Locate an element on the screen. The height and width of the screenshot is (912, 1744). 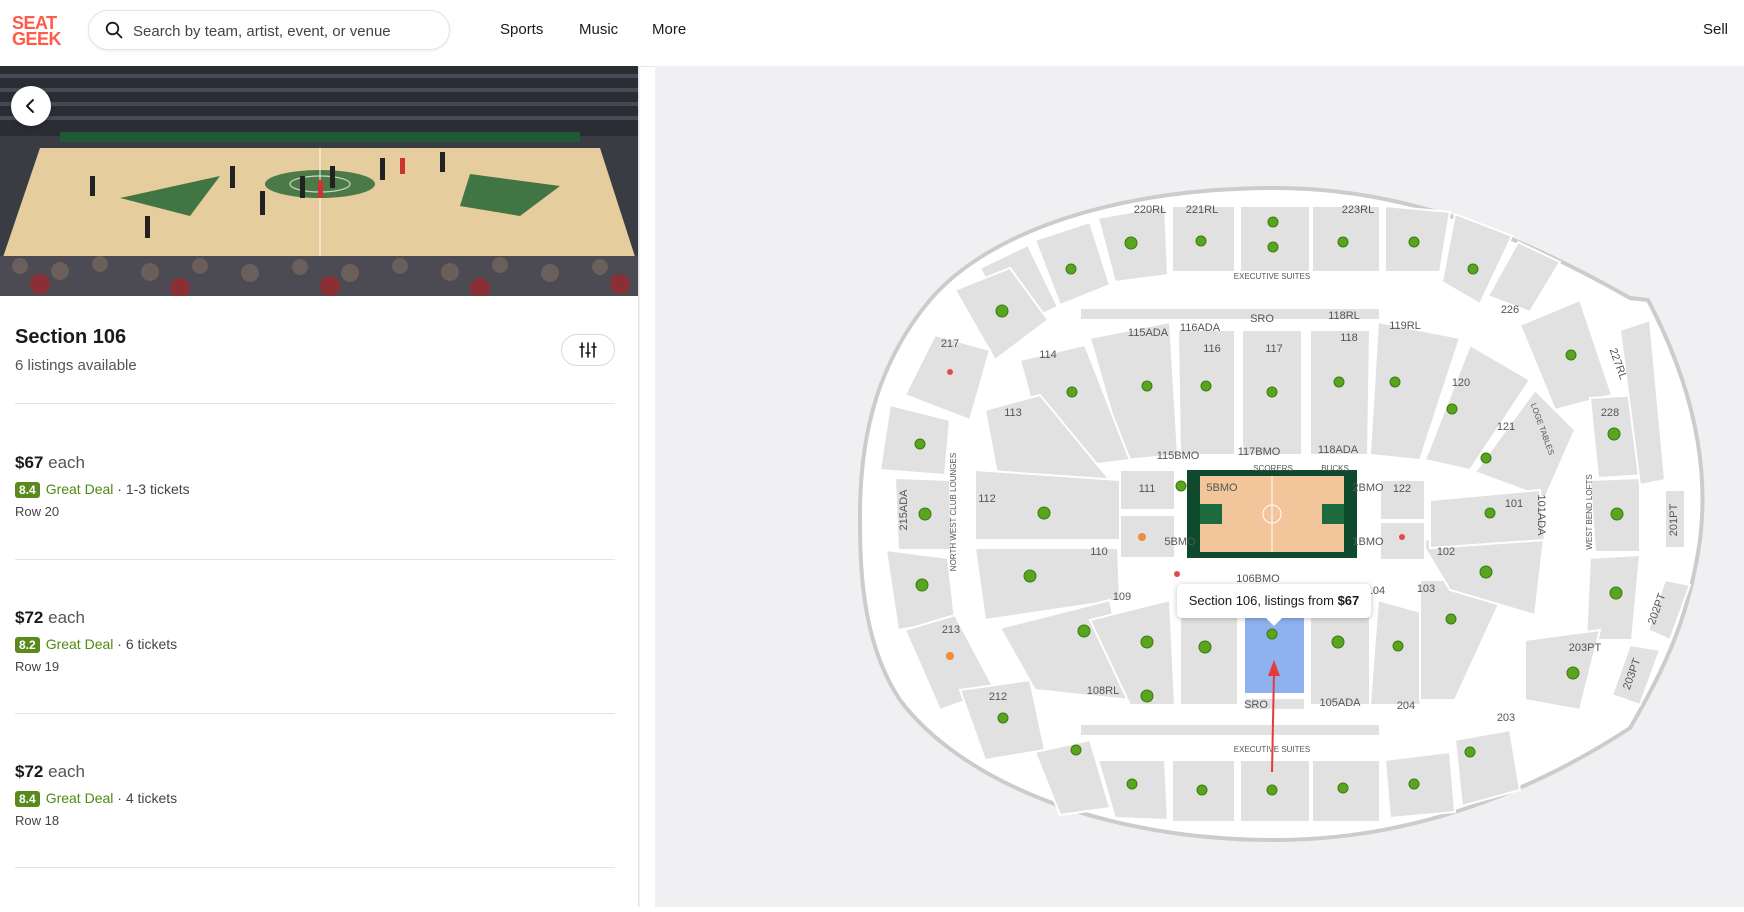
label-section: 217 is located at coordinates (950, 344).